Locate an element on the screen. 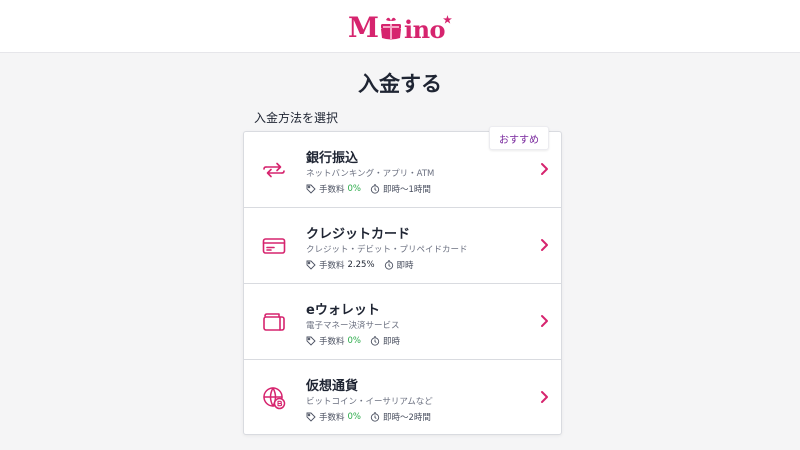 The image size is (800, 450). crypto-globe-icon is located at coordinates (274, 398).